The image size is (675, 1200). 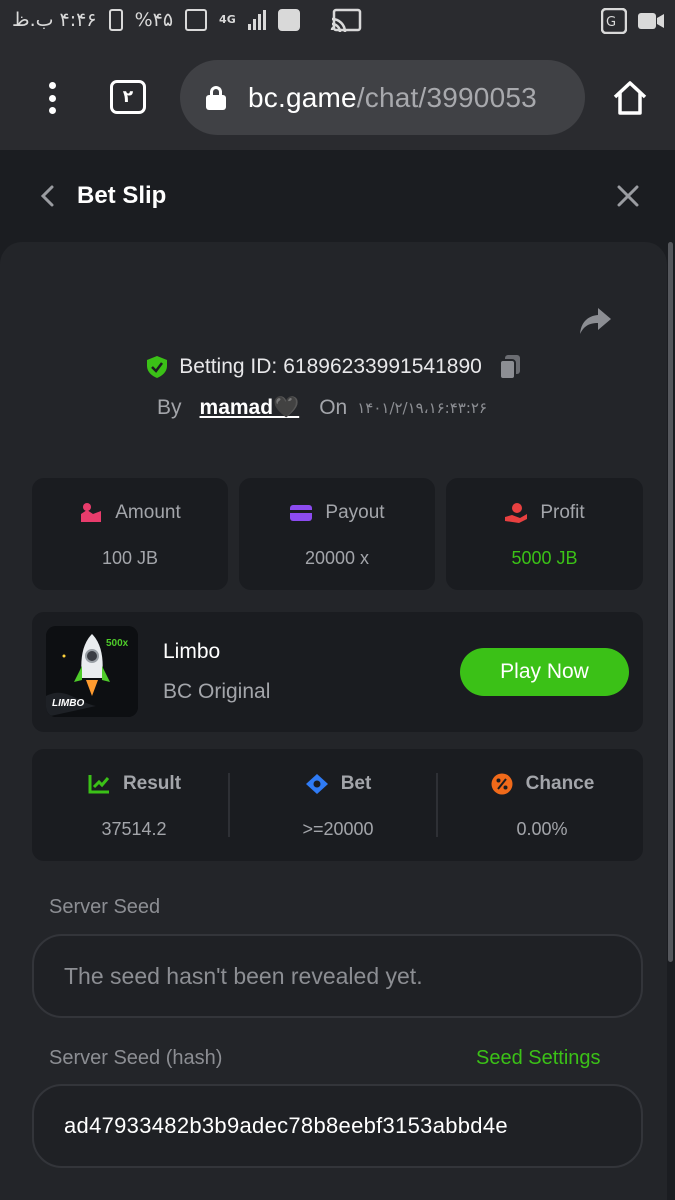 I want to click on amount-label-row: Amount, so click(x=130, y=513).